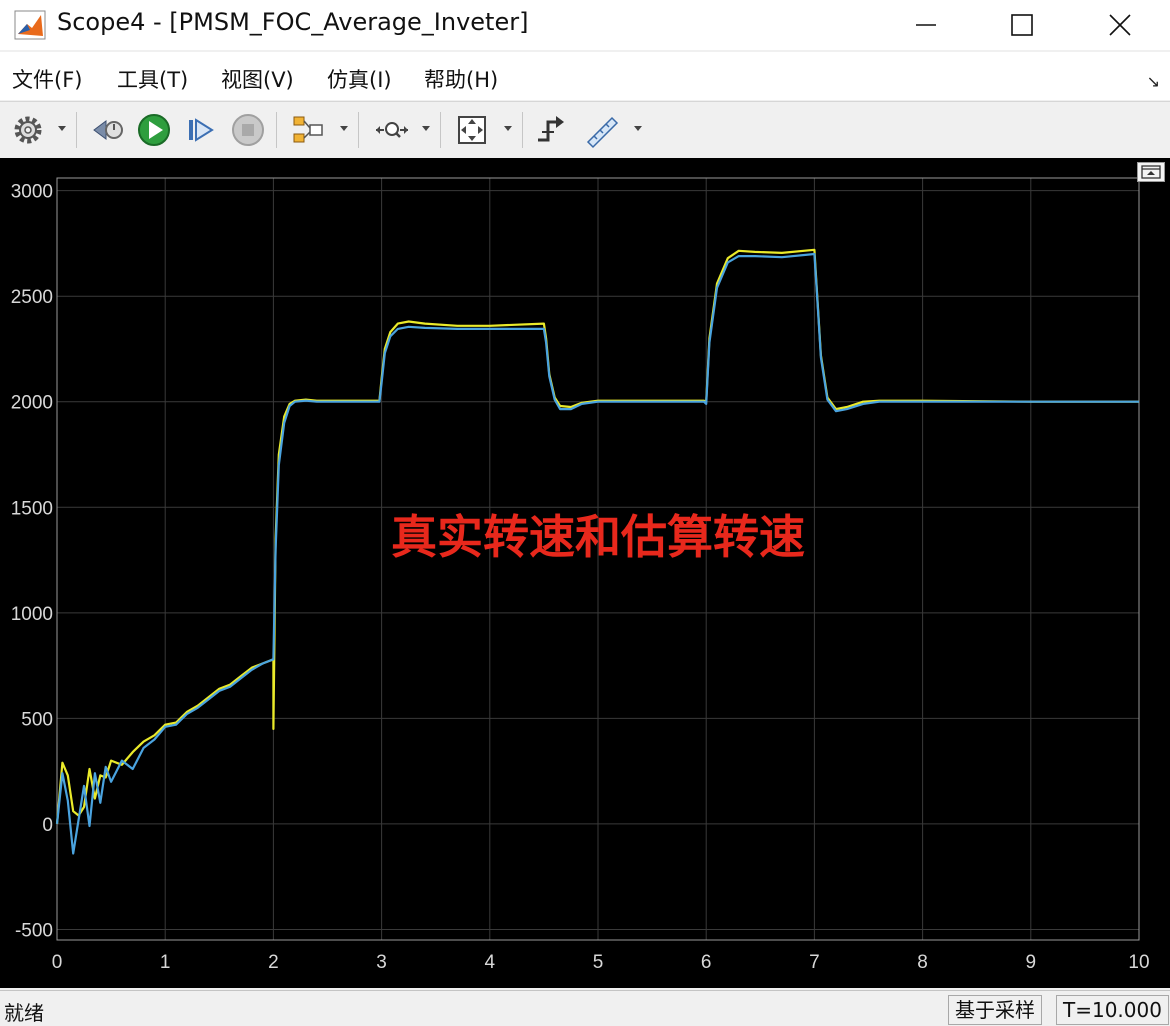  What do you see at coordinates (62, 128) in the screenshot?
I see `settings-dropdown-icon` at bounding box center [62, 128].